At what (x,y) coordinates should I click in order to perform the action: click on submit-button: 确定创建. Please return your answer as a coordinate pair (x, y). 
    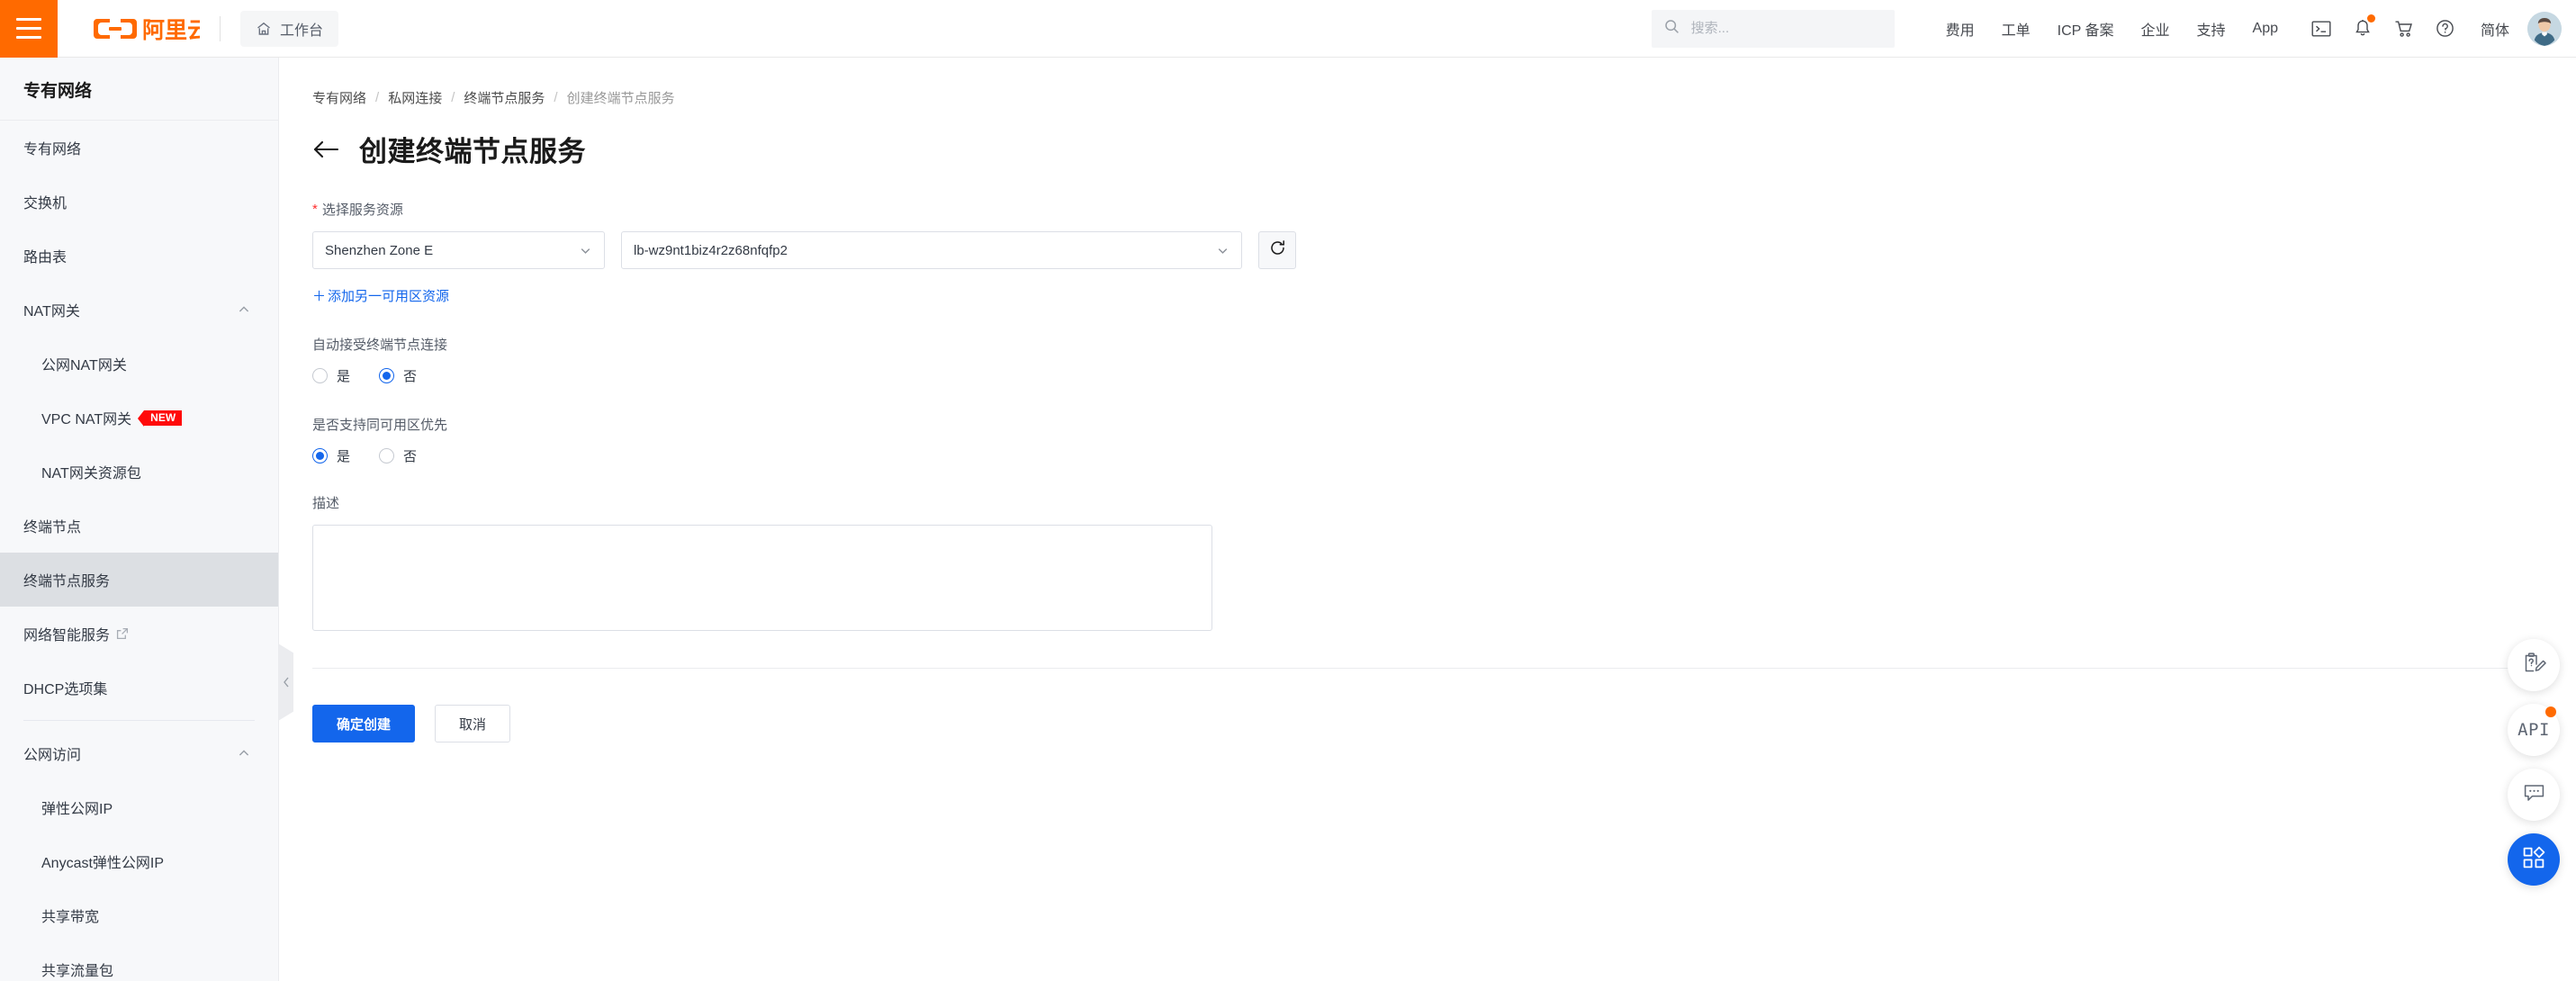
    Looking at the image, I should click on (364, 723).